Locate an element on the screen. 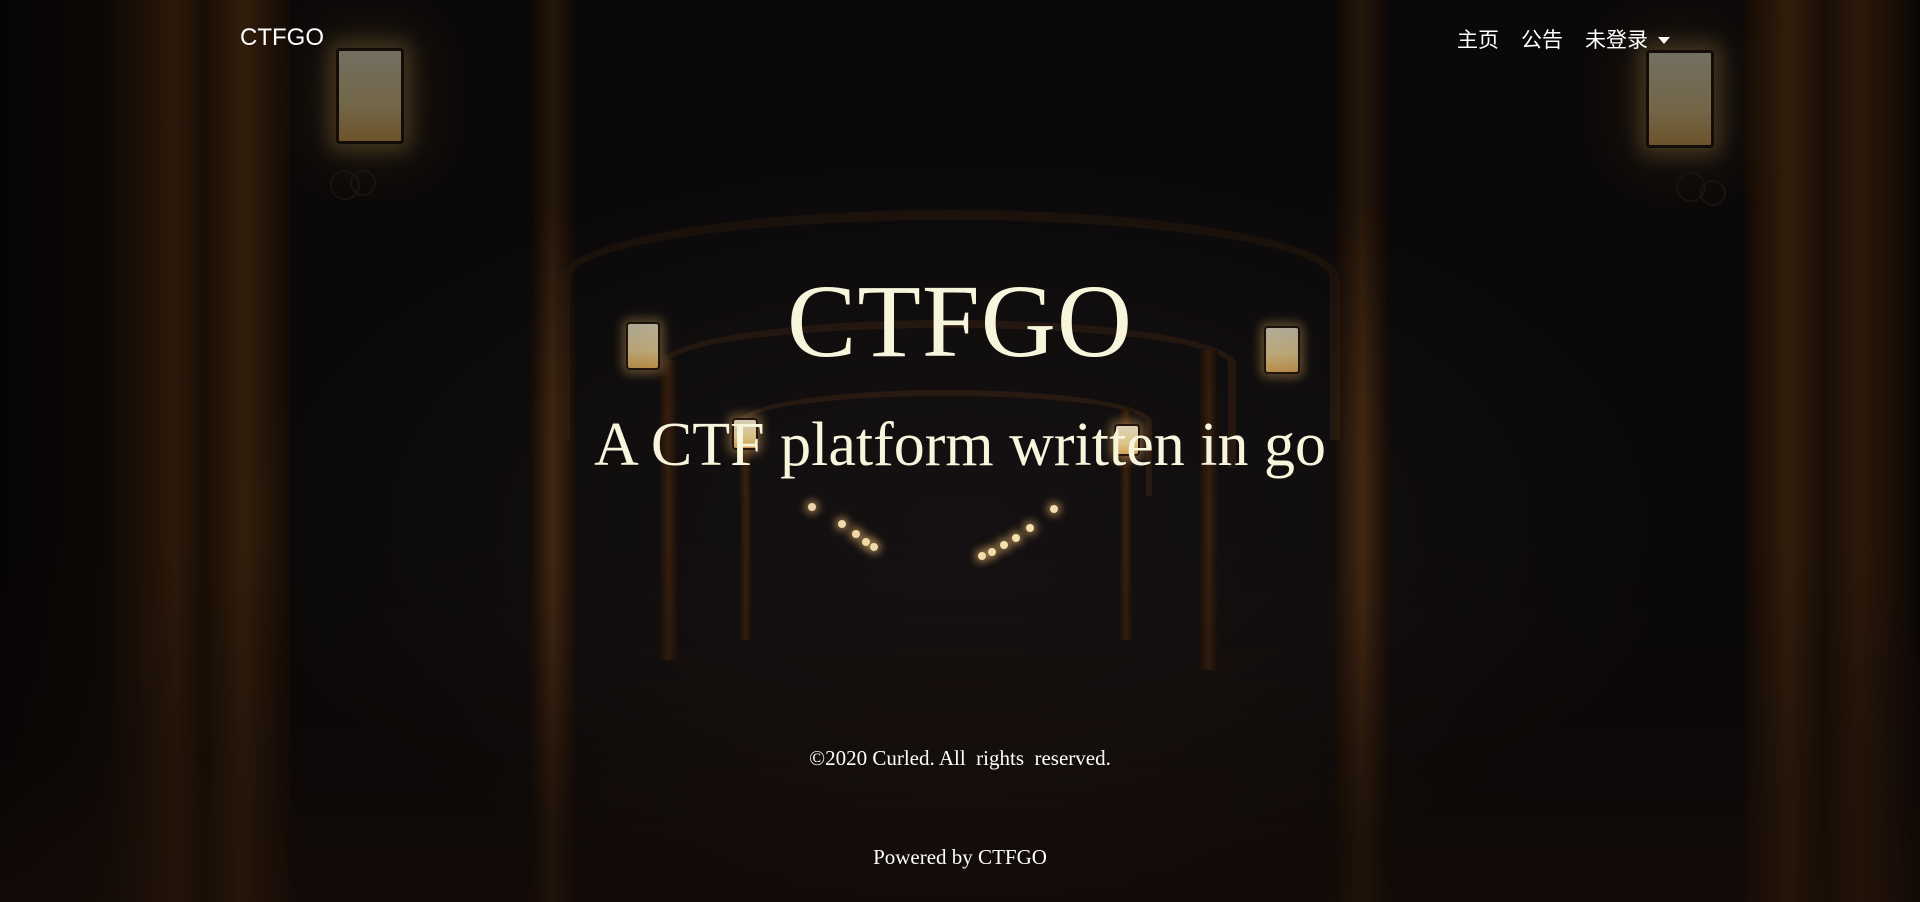 The image size is (1920, 902). footer-powered-by: Powered by CTFGO is located at coordinates (960, 857).